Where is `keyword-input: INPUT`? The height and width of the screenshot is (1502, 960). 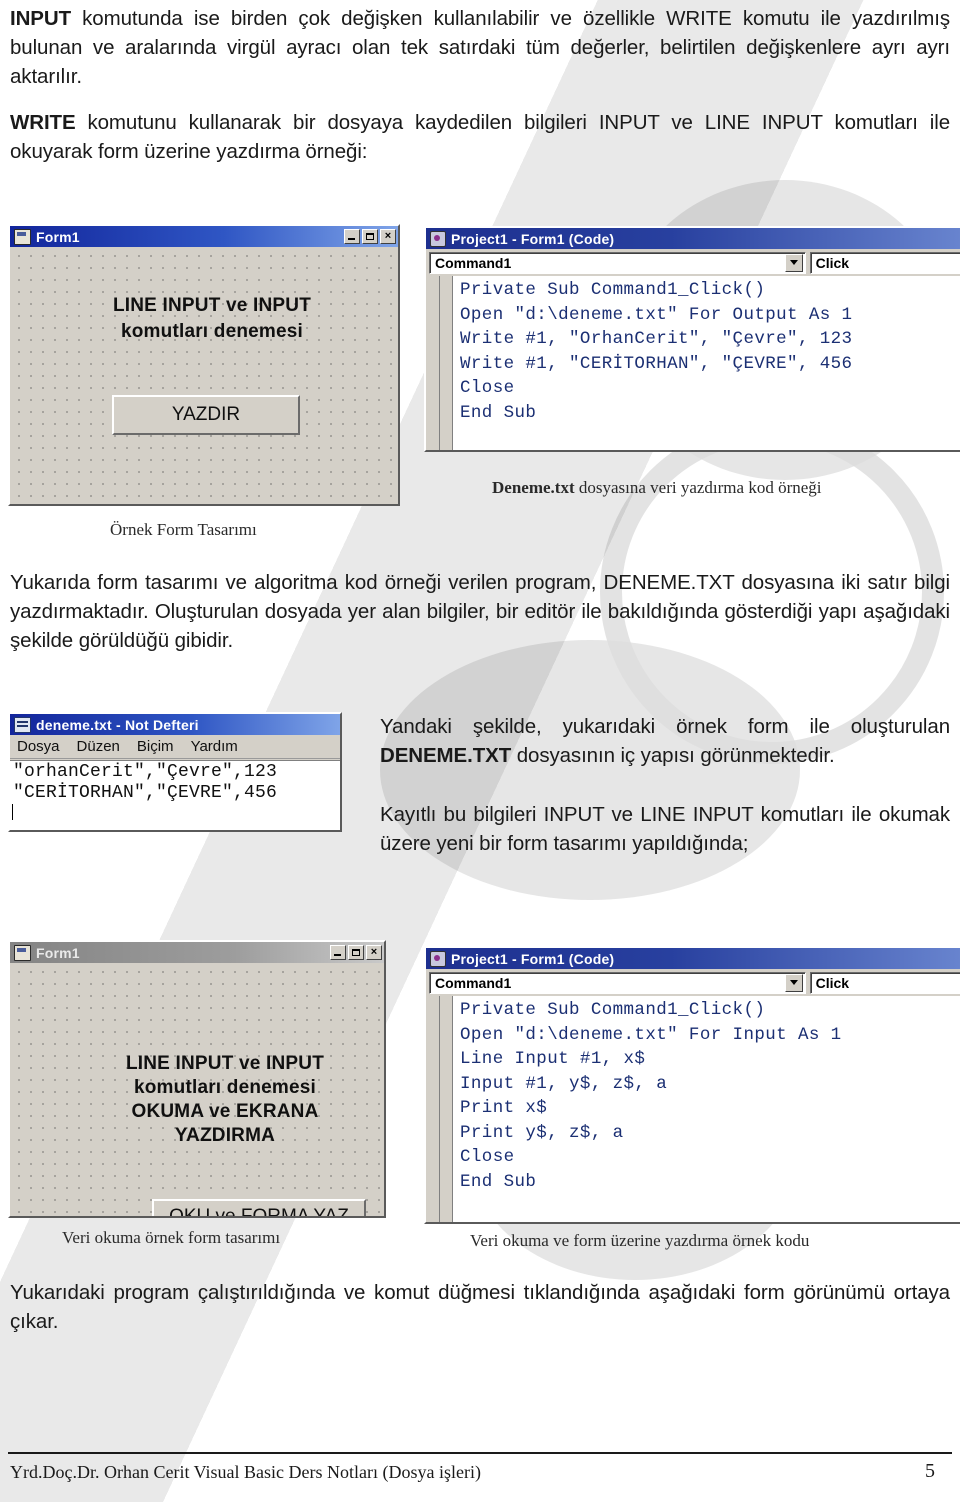
keyword-input: INPUT is located at coordinates (41, 18).